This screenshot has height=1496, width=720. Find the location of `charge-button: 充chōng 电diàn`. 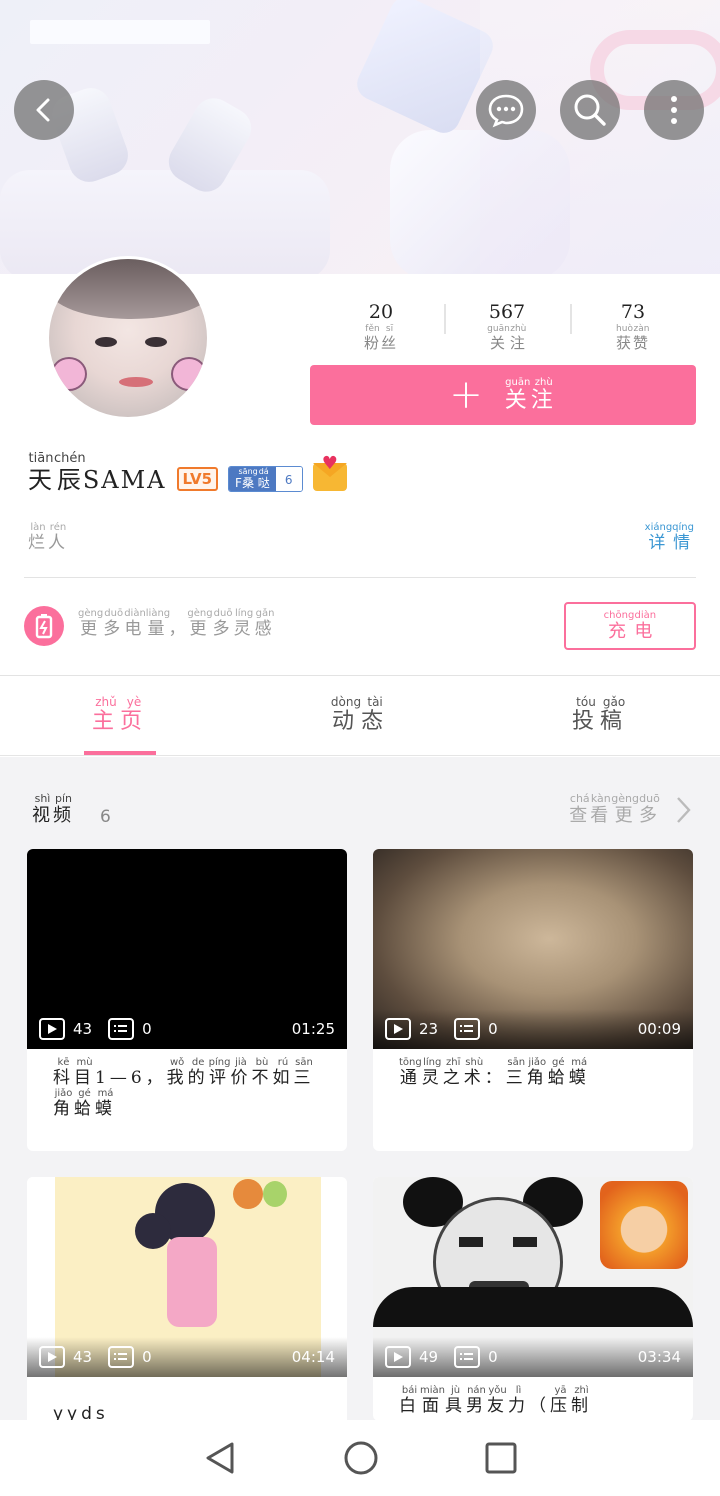

charge-button: 充chōng 电diàn is located at coordinates (630, 626).